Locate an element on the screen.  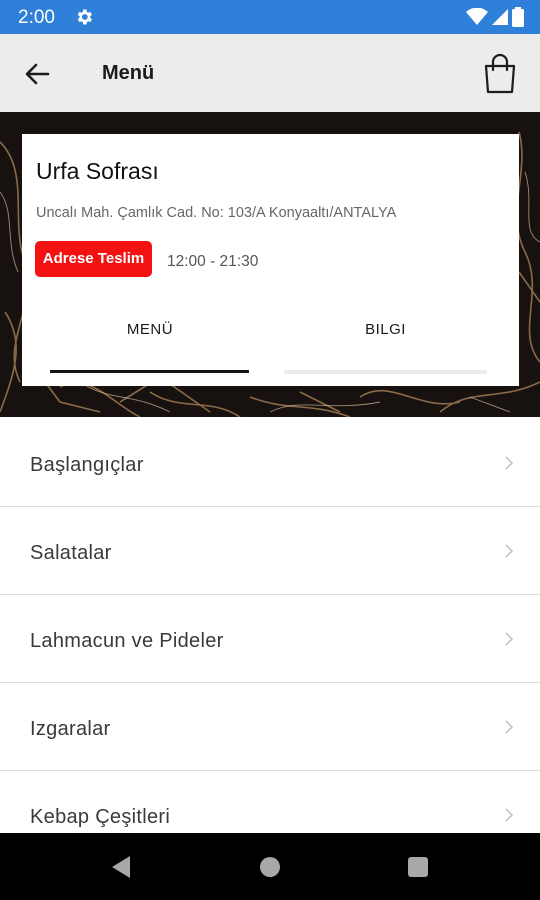
wifi-icon is located at coordinates (477, 16).